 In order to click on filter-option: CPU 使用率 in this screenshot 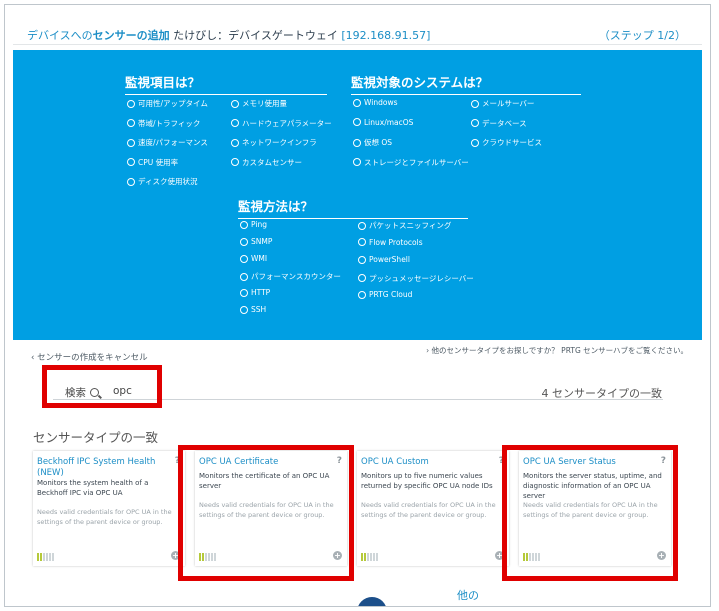, I will do `click(152, 162)`.